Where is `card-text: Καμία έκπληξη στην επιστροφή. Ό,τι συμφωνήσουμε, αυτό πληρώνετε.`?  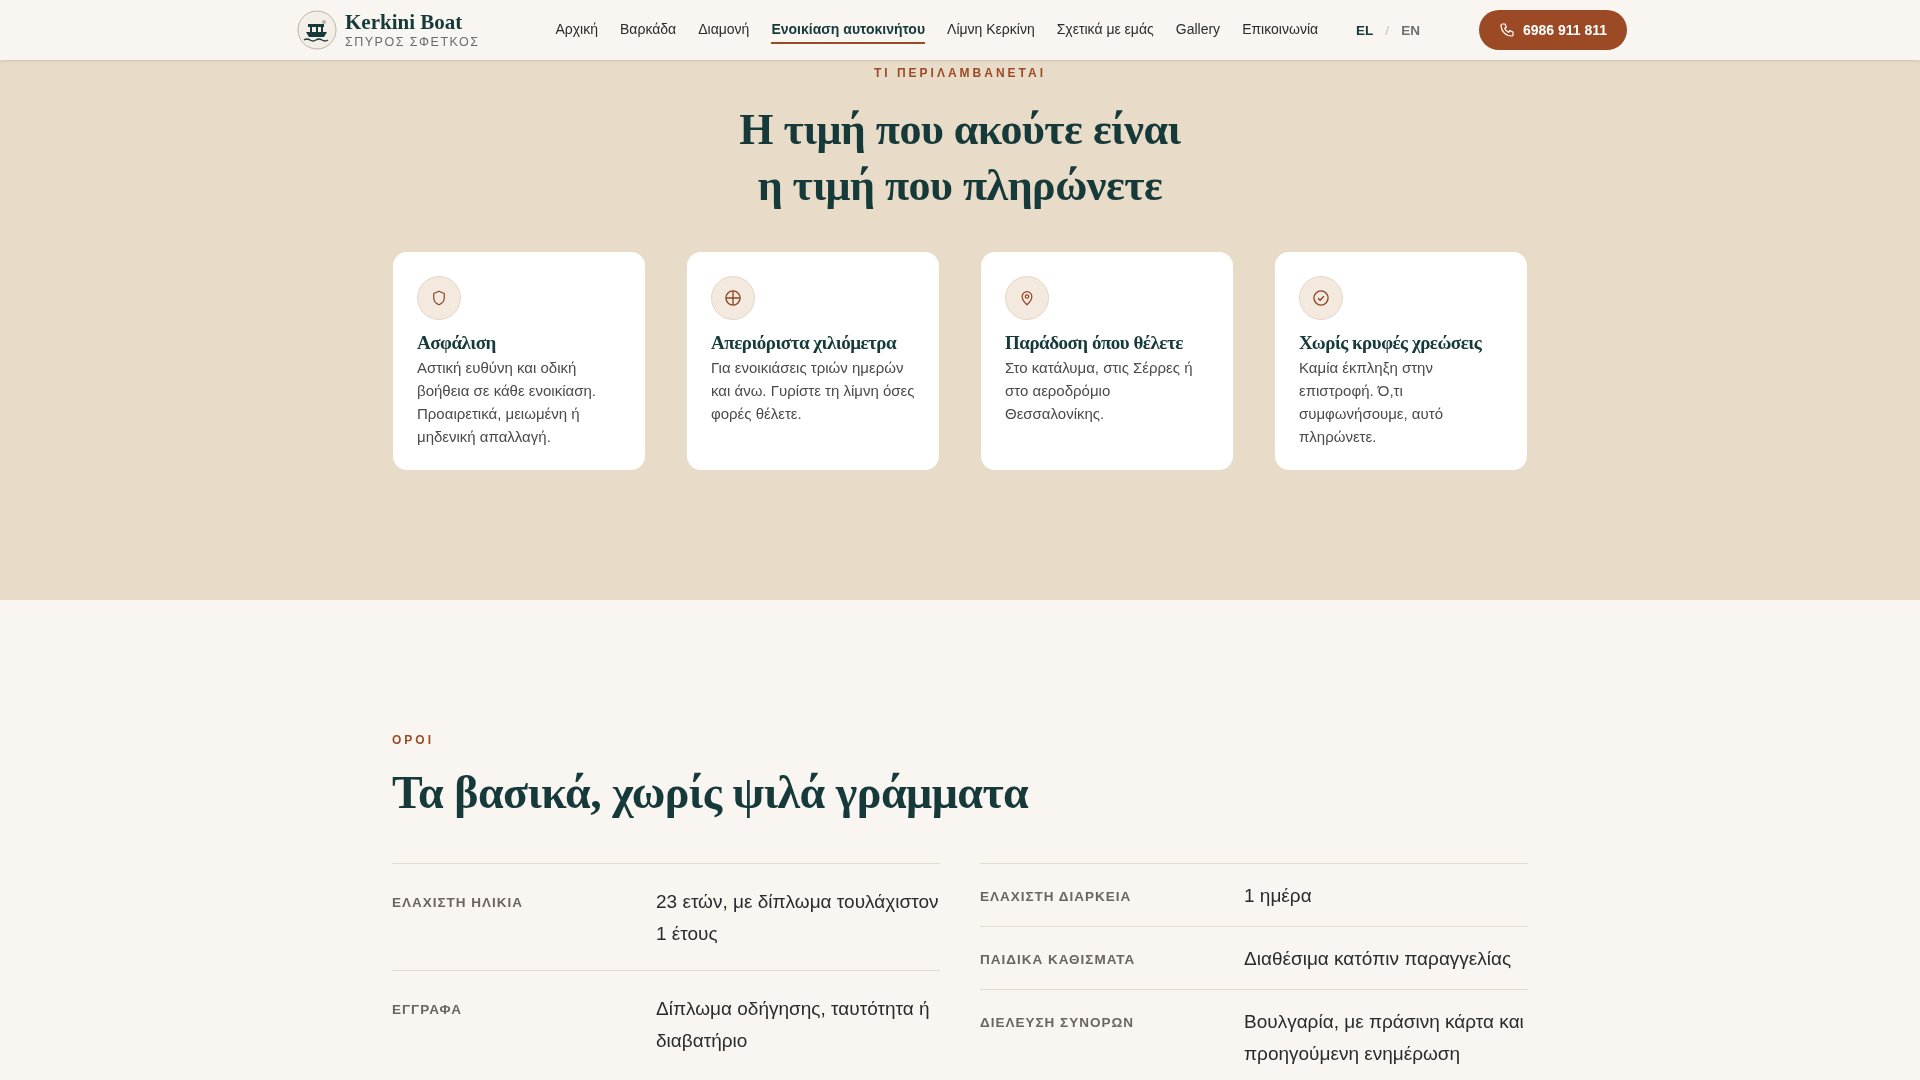
card-text: Καμία έκπληξη στην επιστροφή. Ό,τι συμφωνήσουμε, αυτό πληρώνετε. is located at coordinates (1371, 402).